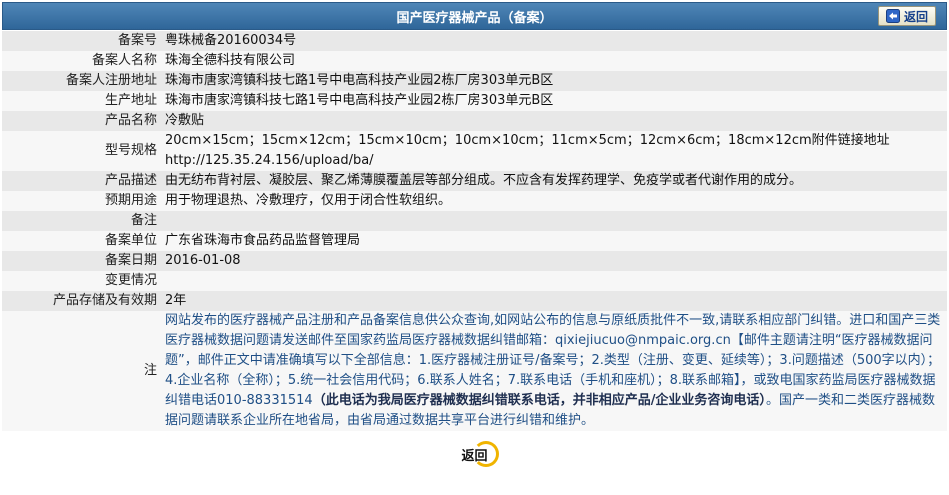 Image resolution: width=949 pixels, height=495 pixels. I want to click on table-row: 预期用途 用于物理退热、冷敷理疗，仅用于闭合性软组织。, so click(474, 201).